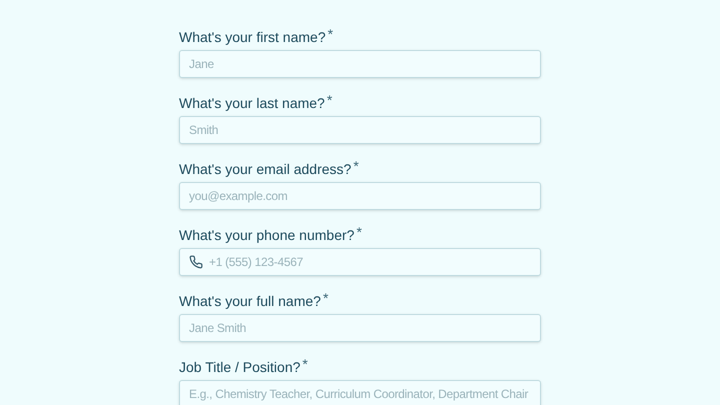 Image resolution: width=720 pixels, height=405 pixels. What do you see at coordinates (360, 64) in the screenshot?
I see `input-field: Jane` at bounding box center [360, 64].